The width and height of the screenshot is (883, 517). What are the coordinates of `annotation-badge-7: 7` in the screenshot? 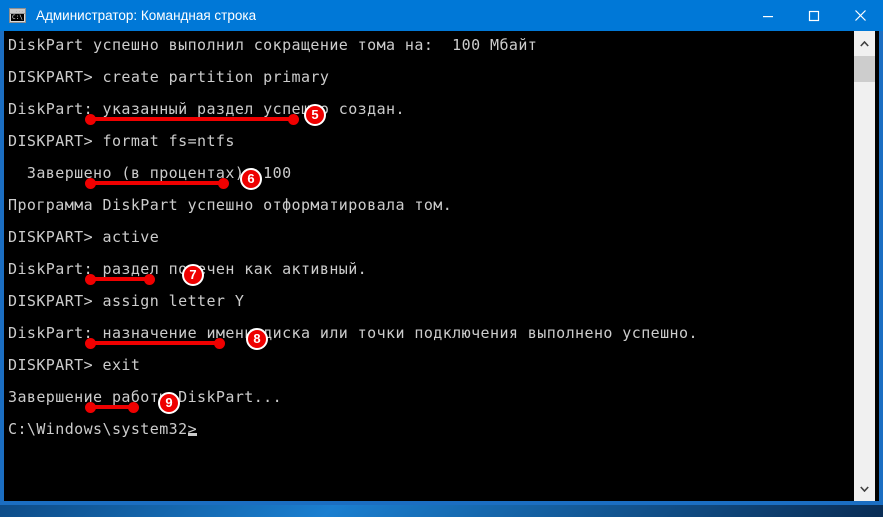 It's located at (193, 275).